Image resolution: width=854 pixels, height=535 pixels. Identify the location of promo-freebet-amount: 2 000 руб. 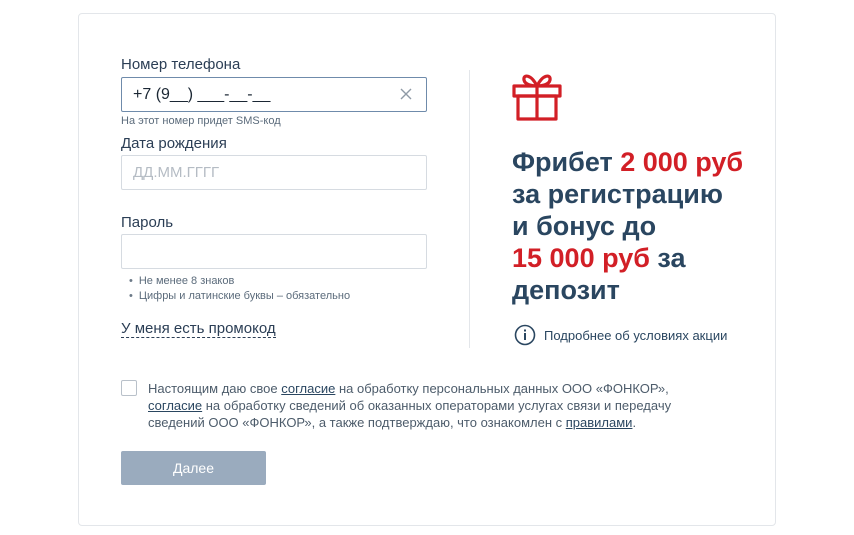
(682, 162).